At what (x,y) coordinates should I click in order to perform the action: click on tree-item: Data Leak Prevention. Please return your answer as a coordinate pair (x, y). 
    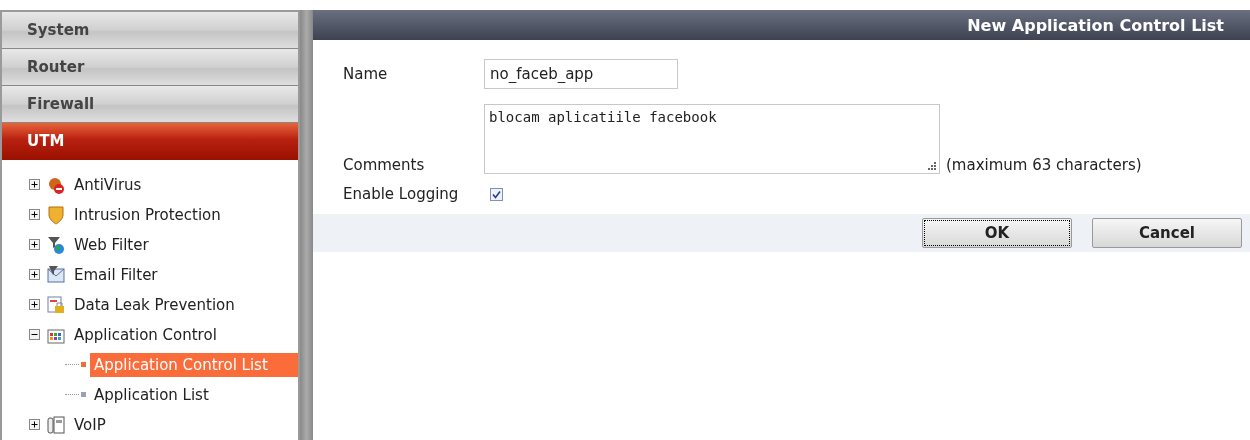
    Looking at the image, I should click on (154, 305).